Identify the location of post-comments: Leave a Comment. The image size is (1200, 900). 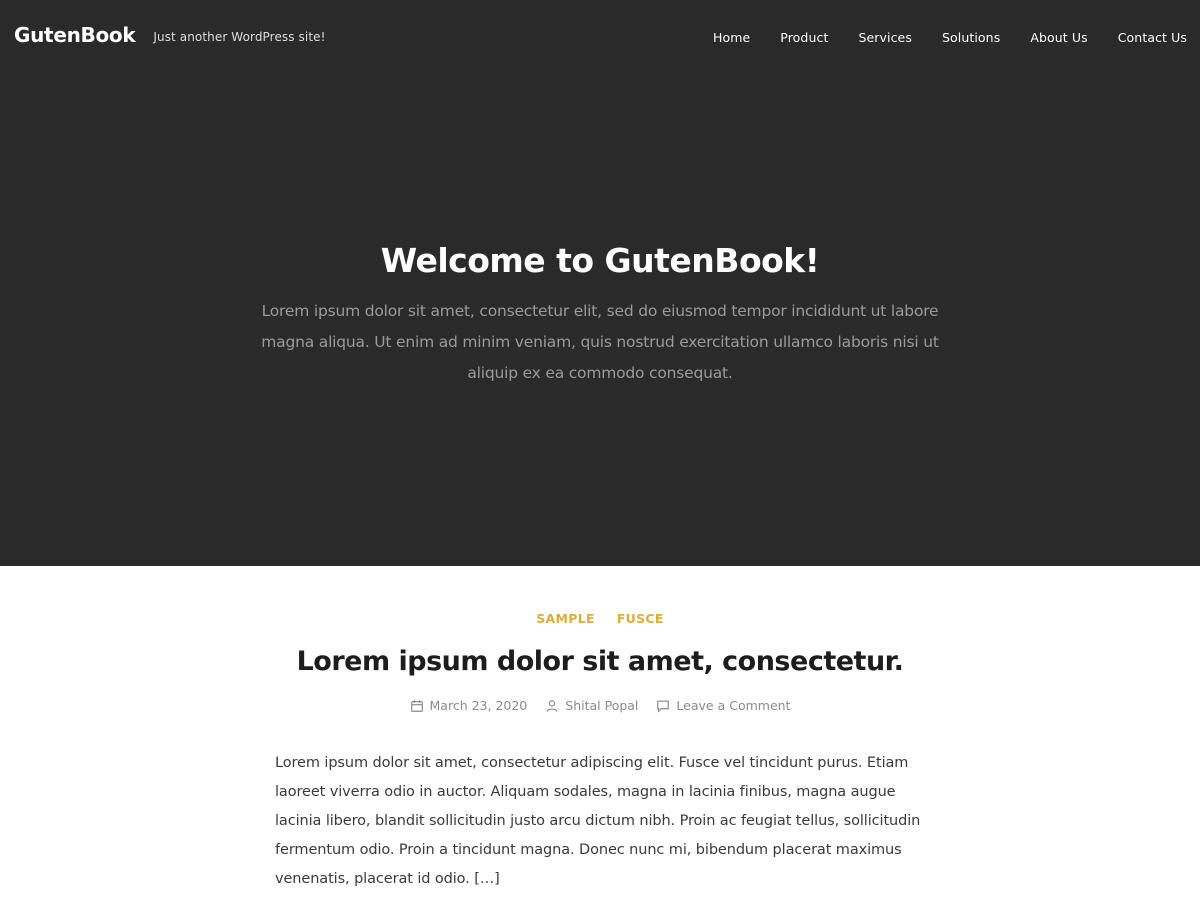
(733, 705).